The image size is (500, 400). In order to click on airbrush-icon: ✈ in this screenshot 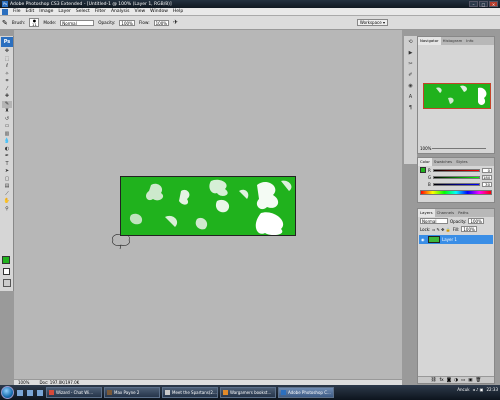, I will do `click(175, 22)`.